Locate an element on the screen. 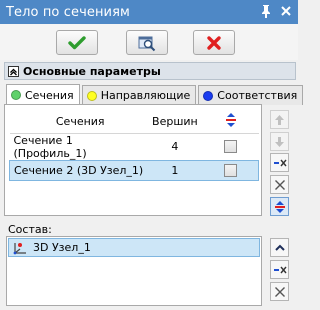 The image size is (320, 310). table-row: Сечение 1 (Профиль_1) 4 is located at coordinates (134, 146).